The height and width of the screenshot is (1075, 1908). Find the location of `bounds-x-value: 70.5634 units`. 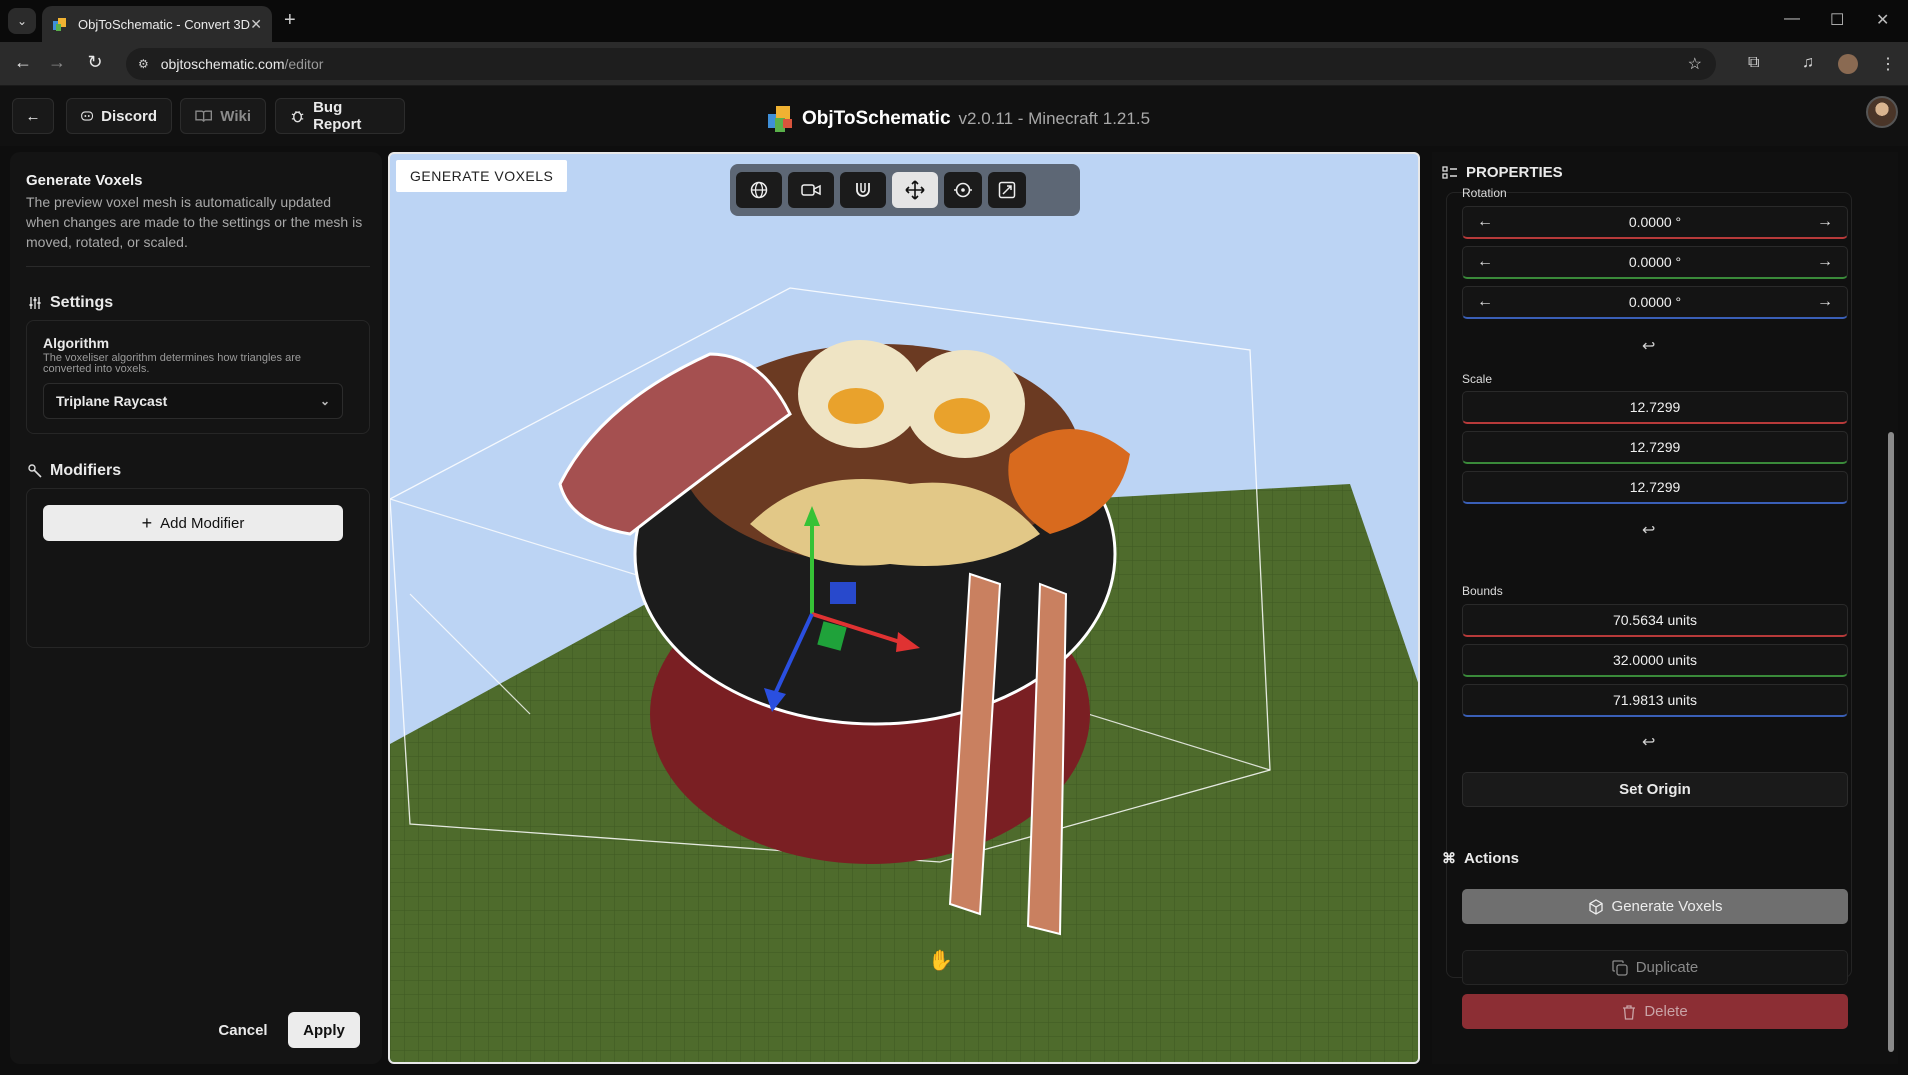

bounds-x-value: 70.5634 units is located at coordinates (1655, 620).